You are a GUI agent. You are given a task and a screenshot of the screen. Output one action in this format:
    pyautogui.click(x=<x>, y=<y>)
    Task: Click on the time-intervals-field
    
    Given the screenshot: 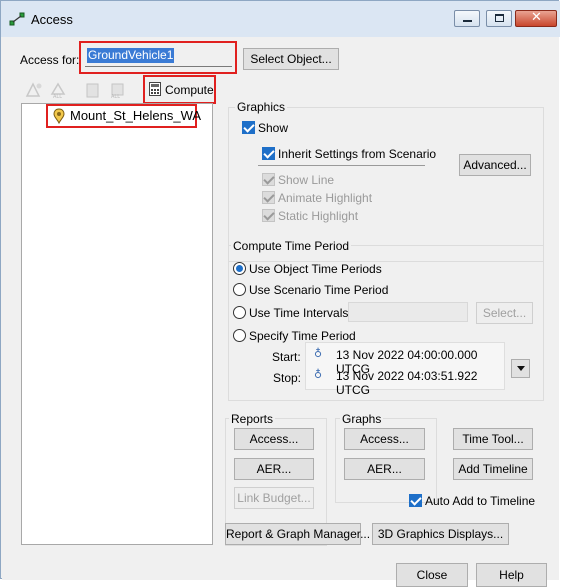 What is the action you would take?
    pyautogui.click(x=408, y=312)
    